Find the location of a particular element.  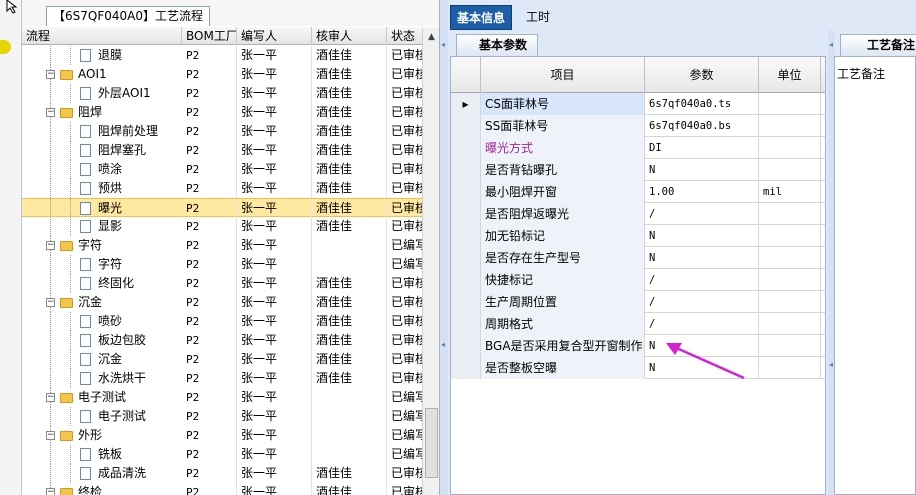

tree-row: 曝光 P2张一平酒佳佳已审核 is located at coordinates (222, 208).